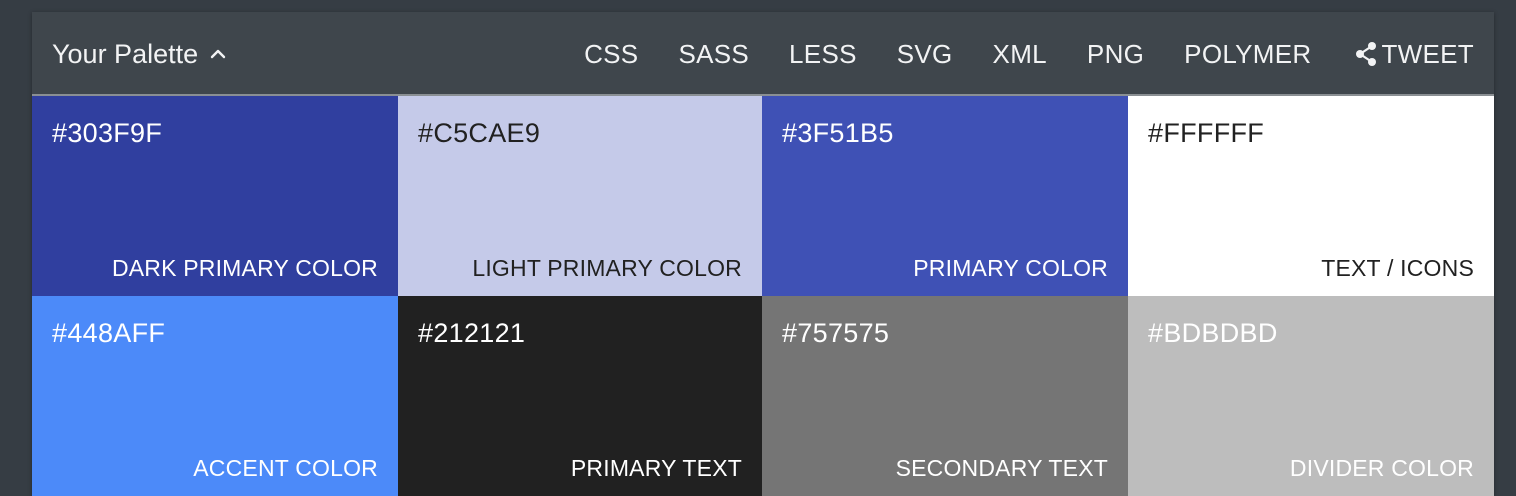 The height and width of the screenshot is (496, 1516). I want to click on swatch-primary: #3F51B5 PRIMARY COLOR, so click(945, 196).